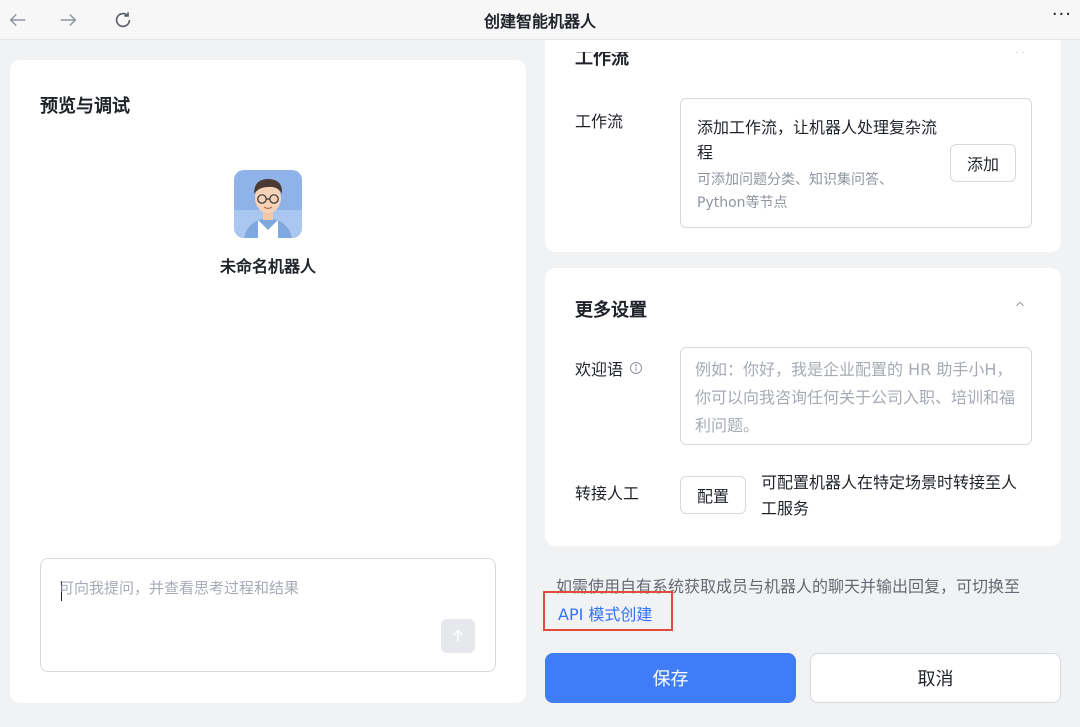 This screenshot has height=727, width=1080. I want to click on settings-title: 更多设置, so click(611, 310).